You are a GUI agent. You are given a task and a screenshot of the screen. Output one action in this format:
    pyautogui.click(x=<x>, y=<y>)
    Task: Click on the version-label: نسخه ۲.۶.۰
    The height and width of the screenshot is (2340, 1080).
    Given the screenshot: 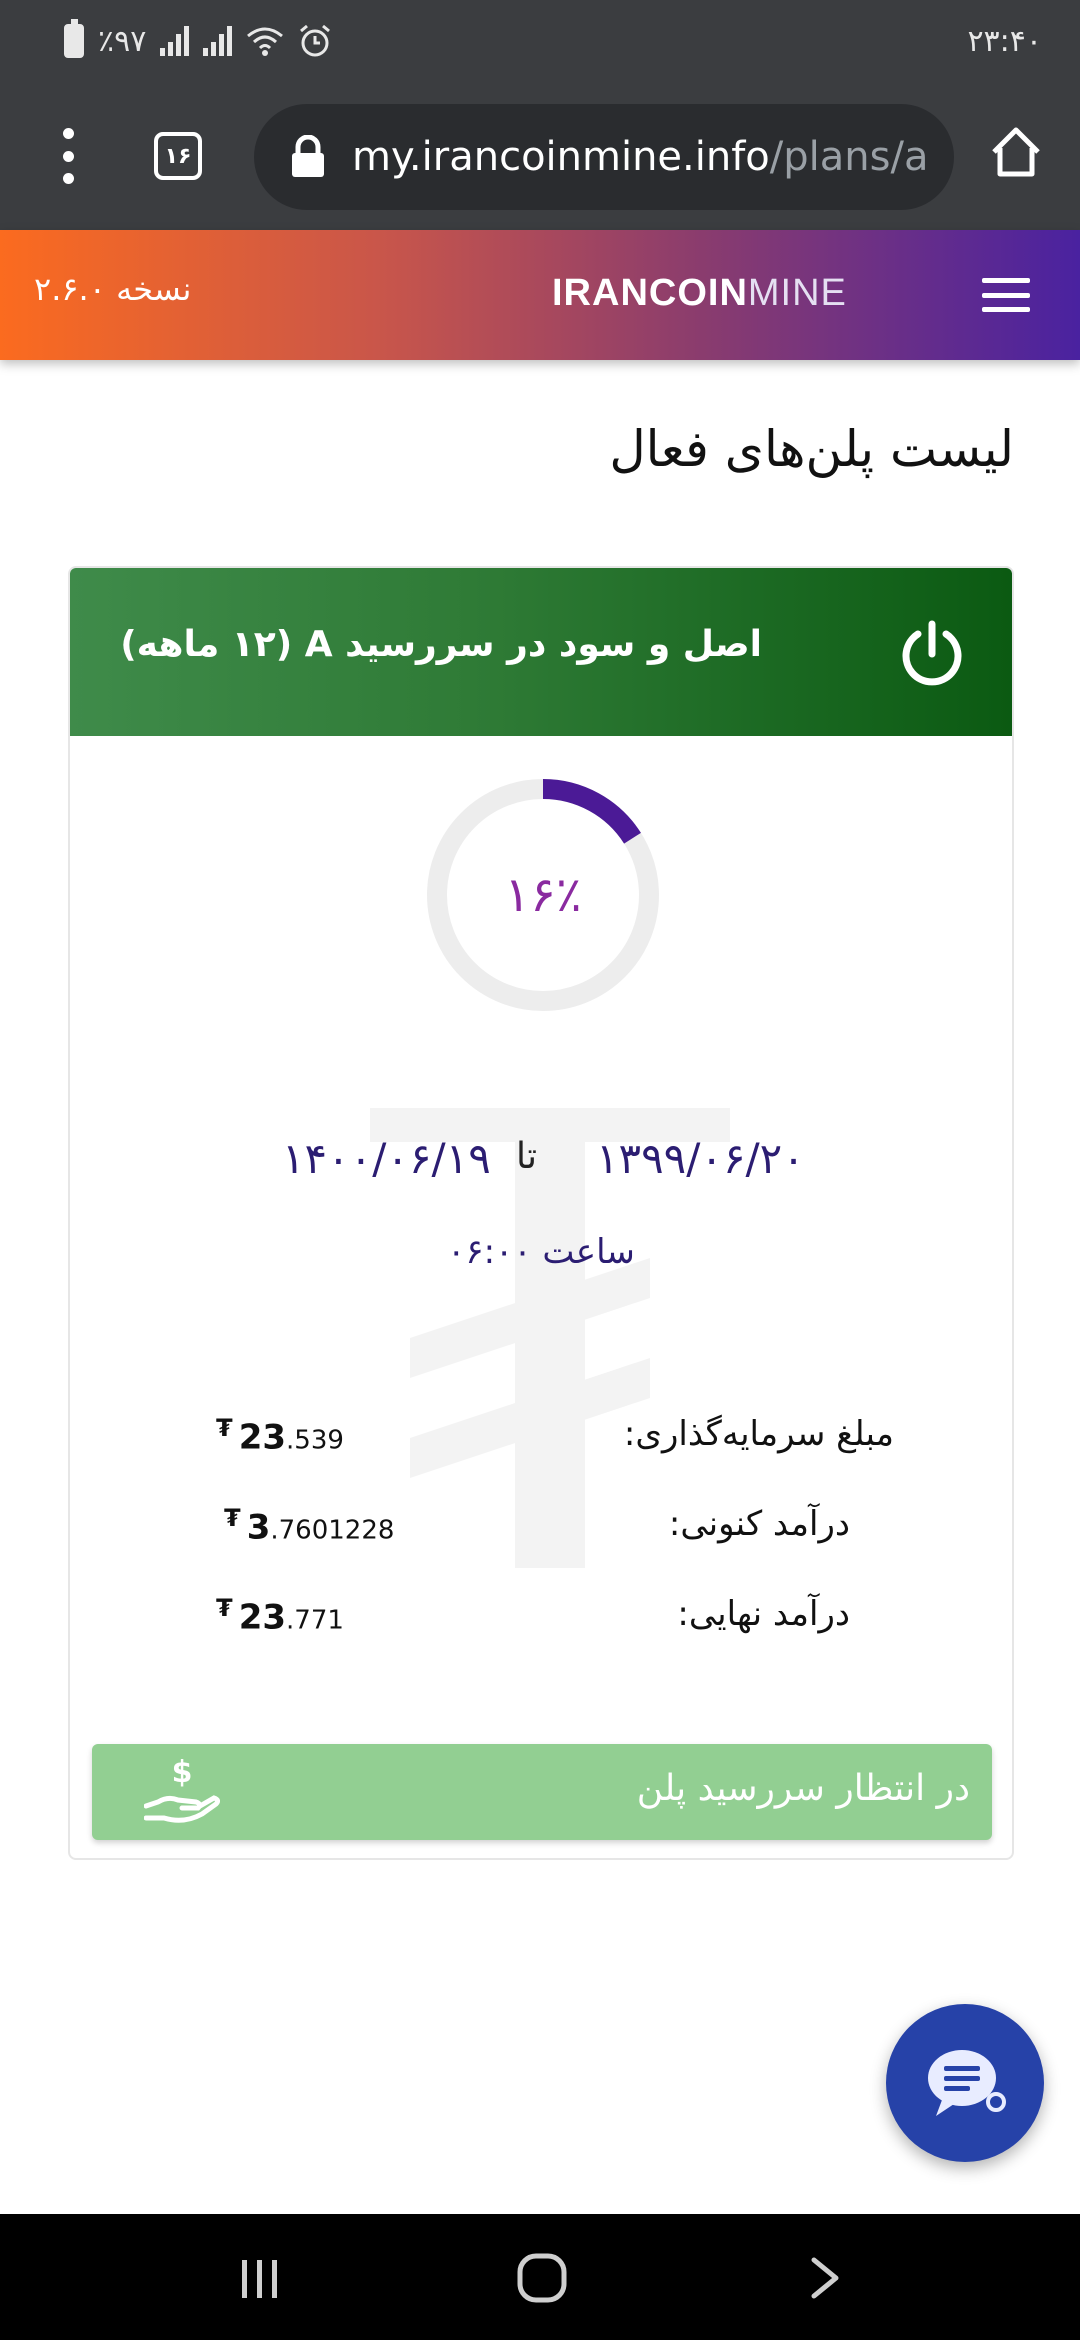 What is the action you would take?
    pyautogui.click(x=113, y=289)
    